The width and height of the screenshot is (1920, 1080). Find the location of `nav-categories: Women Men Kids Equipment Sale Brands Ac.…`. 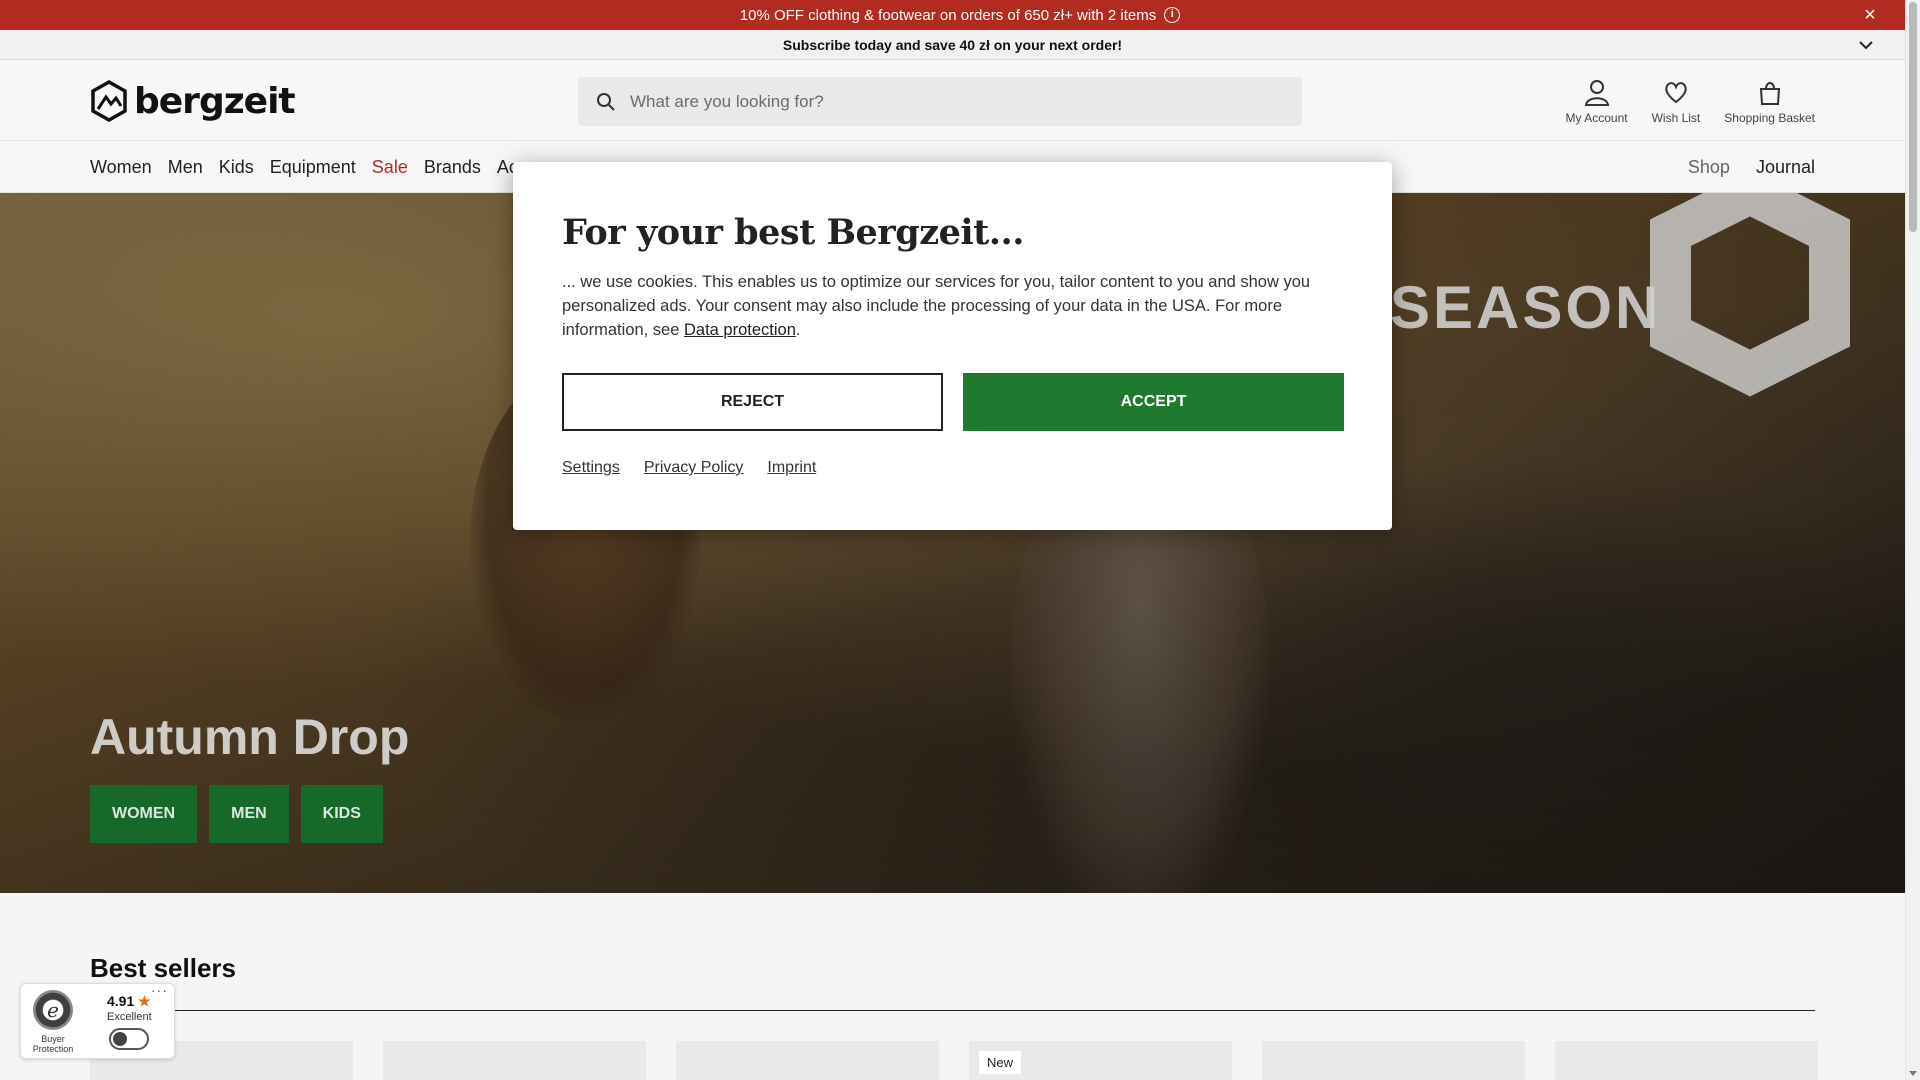

nav-categories: Women Men Kids Equipment Sale Brands Ac.… is located at coordinates (311, 167).